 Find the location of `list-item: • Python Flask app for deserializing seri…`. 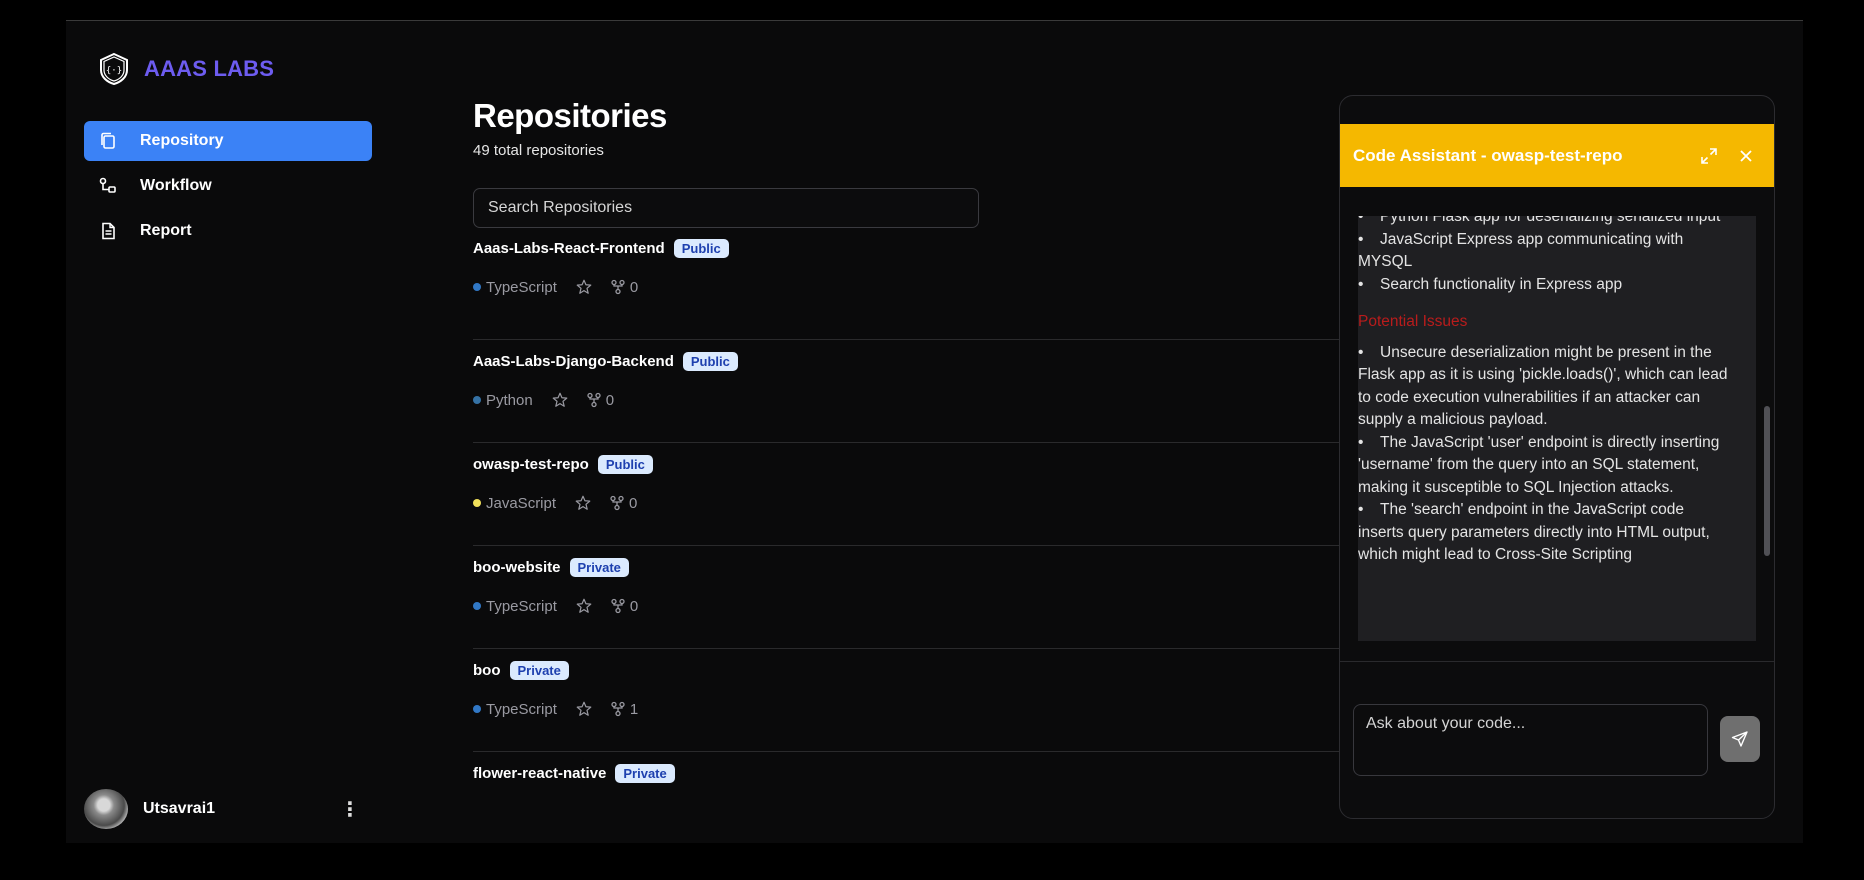

list-item: • Python Flask app for deserializing seri… is located at coordinates (1543, 222).